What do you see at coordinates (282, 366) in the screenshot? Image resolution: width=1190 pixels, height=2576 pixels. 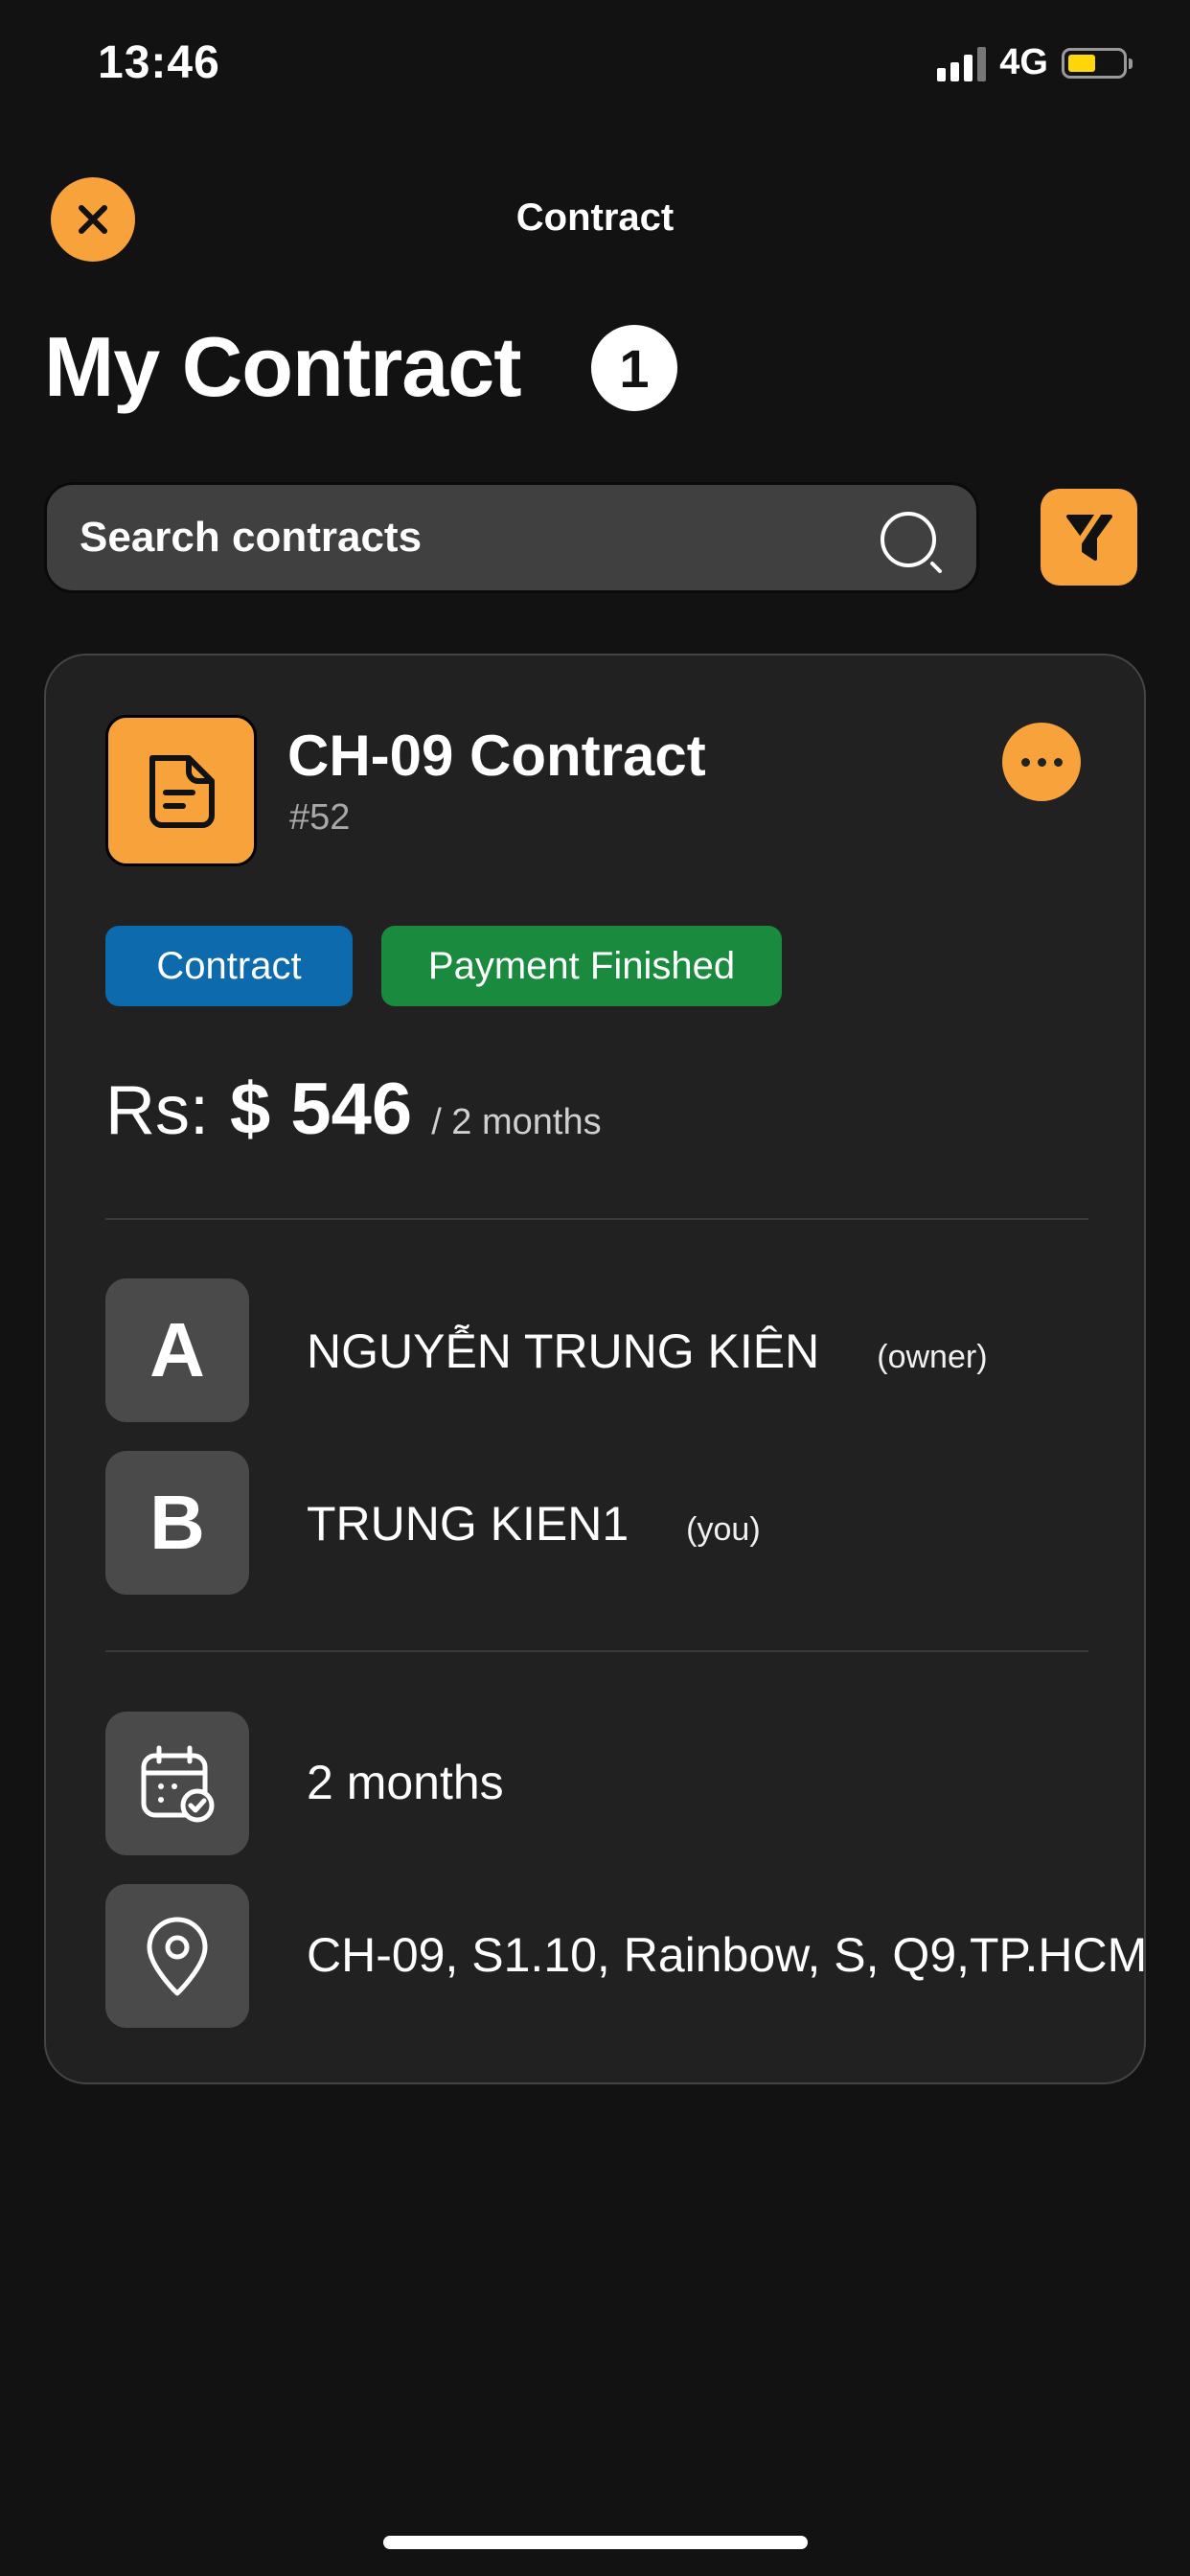 I see `page-title: My Contract` at bounding box center [282, 366].